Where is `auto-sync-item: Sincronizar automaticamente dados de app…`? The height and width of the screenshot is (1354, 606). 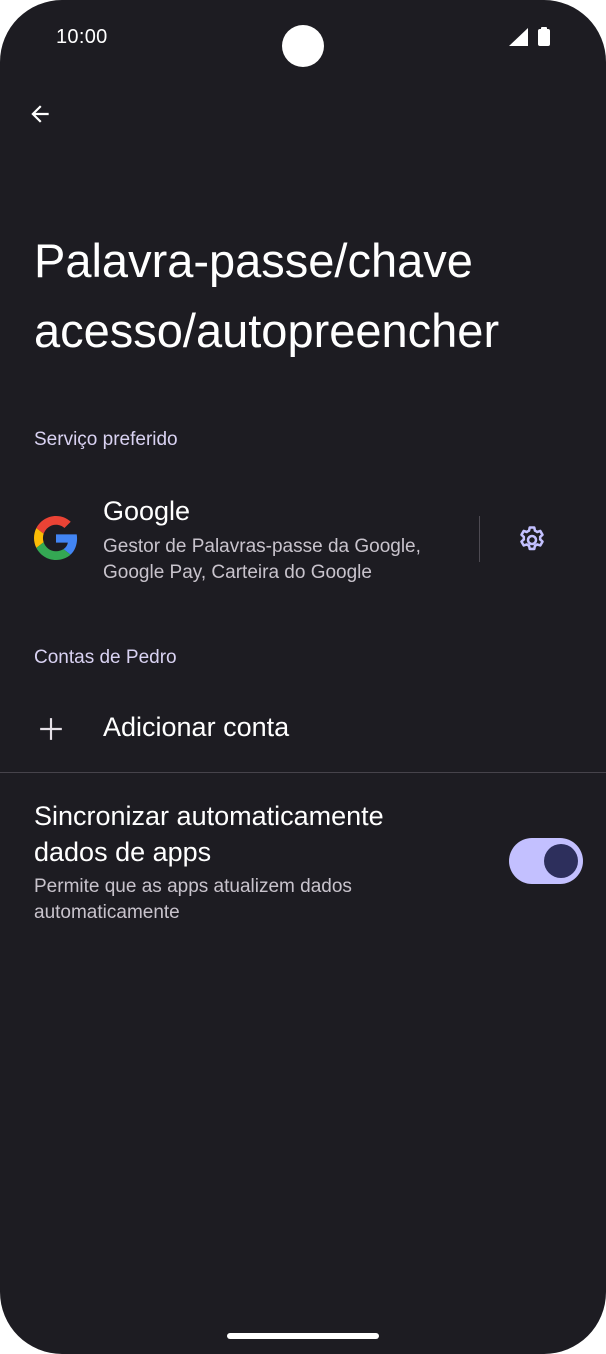 auto-sync-item: Sincronizar automaticamente dados de app… is located at coordinates (303, 865).